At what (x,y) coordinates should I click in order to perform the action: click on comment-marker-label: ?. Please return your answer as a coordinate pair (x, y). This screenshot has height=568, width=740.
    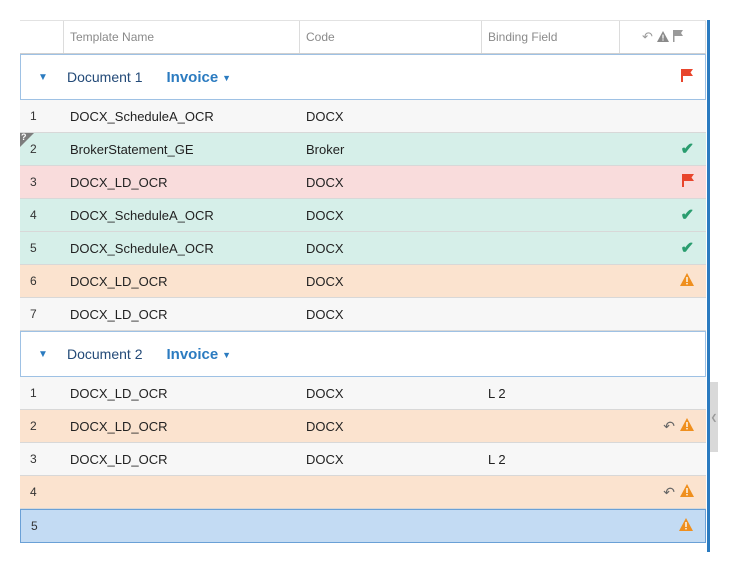
    Looking at the image, I should click on (24, 137).